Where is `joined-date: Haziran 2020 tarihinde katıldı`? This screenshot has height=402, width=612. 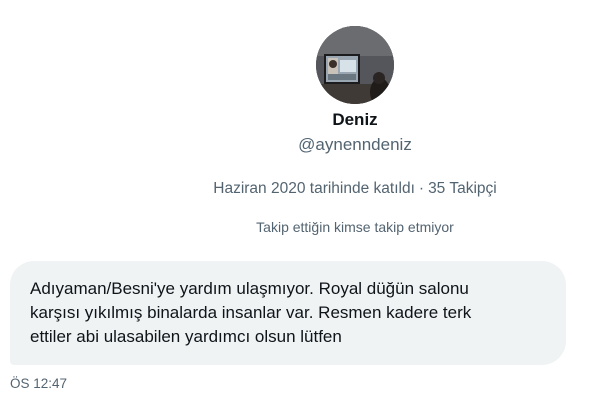
joined-date: Haziran 2020 tarihinde katıldı is located at coordinates (314, 188).